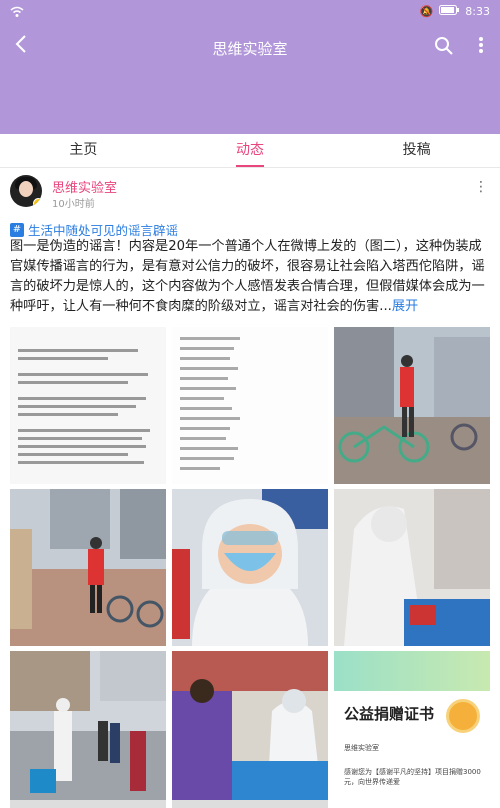 The width and height of the screenshot is (500, 808). What do you see at coordinates (389, 714) in the screenshot?
I see `certificate-title: 公益捐赠证书` at bounding box center [389, 714].